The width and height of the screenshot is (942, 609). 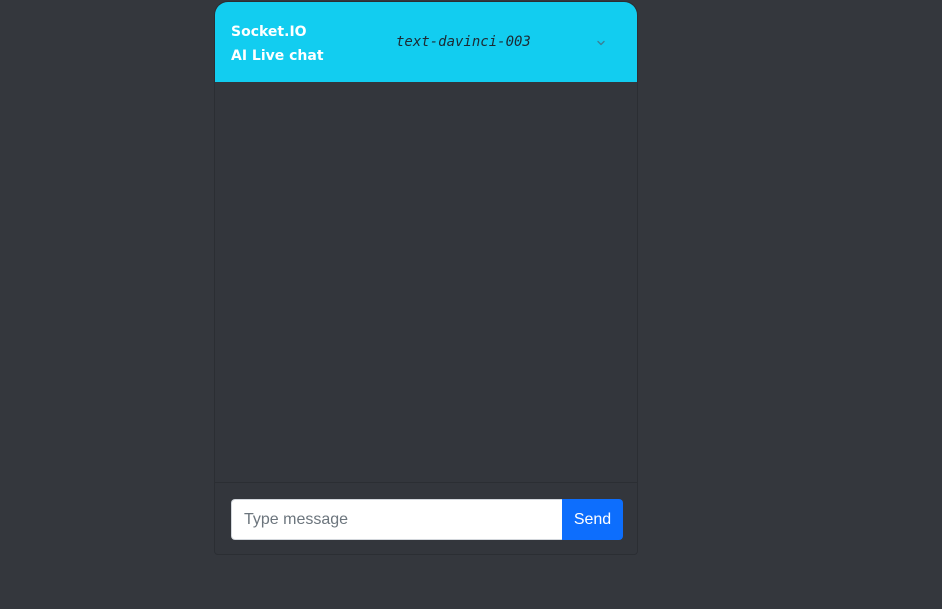 I want to click on model-select: text-davinci-003, so click(x=505, y=43).